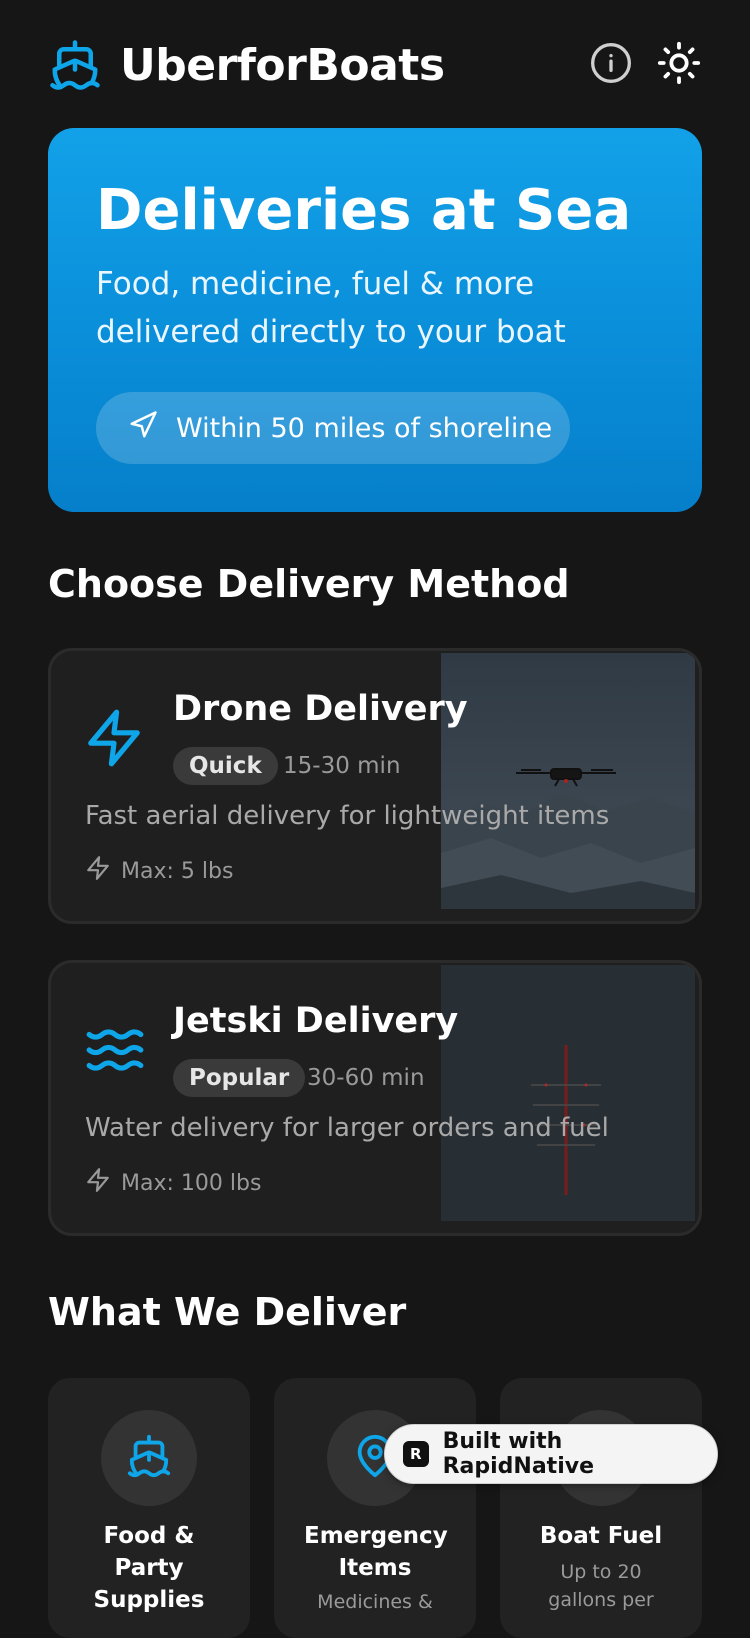 The image size is (750, 1638). What do you see at coordinates (320, 709) in the screenshot?
I see `method-name: Drone Delivery` at bounding box center [320, 709].